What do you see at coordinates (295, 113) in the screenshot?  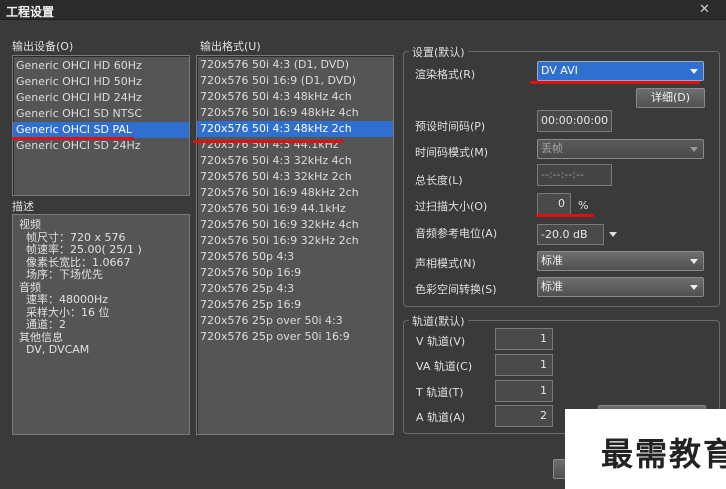 I see `format-list-item: 720x576 50i 16:9 48kHz 4ch` at bounding box center [295, 113].